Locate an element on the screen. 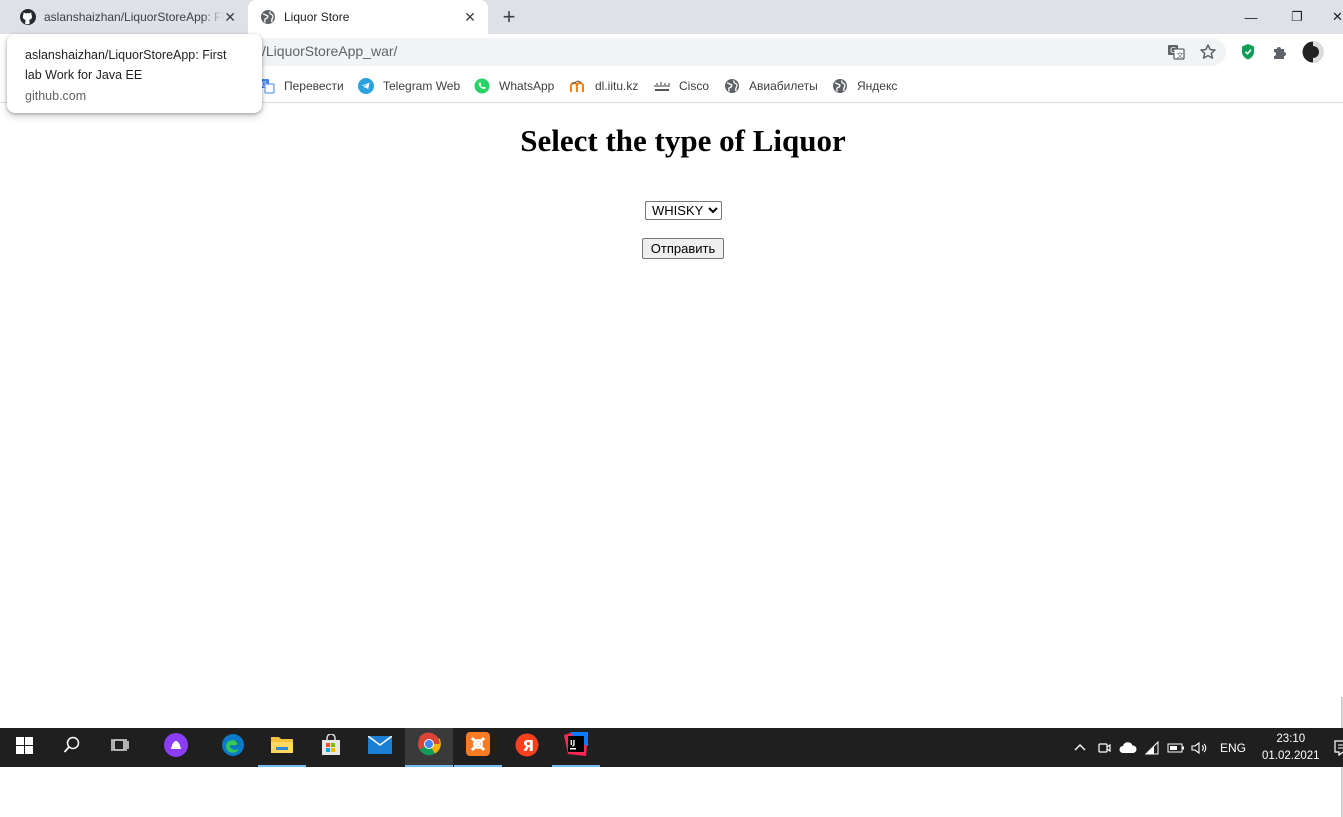  bookmark-label: Telegram Web is located at coordinates (422, 86).